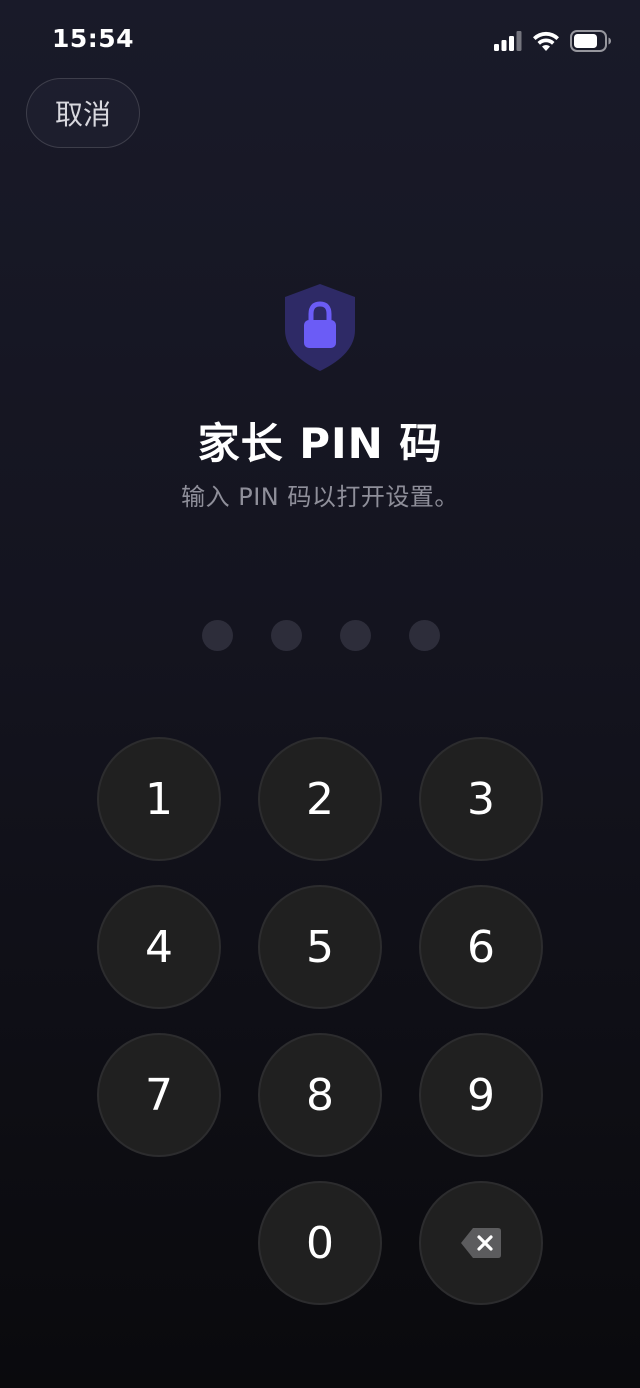 Image resolution: width=640 pixels, height=1388 pixels. I want to click on key-4: 4, so click(159, 947).